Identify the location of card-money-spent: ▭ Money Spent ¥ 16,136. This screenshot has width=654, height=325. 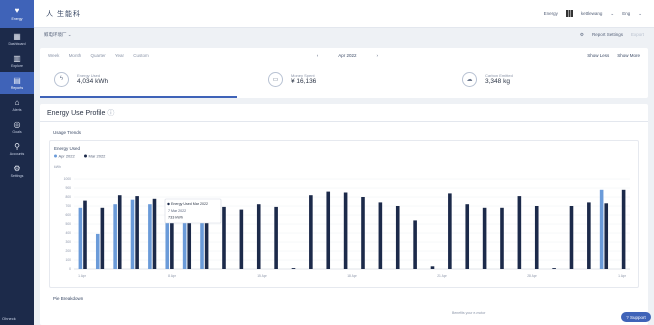
(354, 79).